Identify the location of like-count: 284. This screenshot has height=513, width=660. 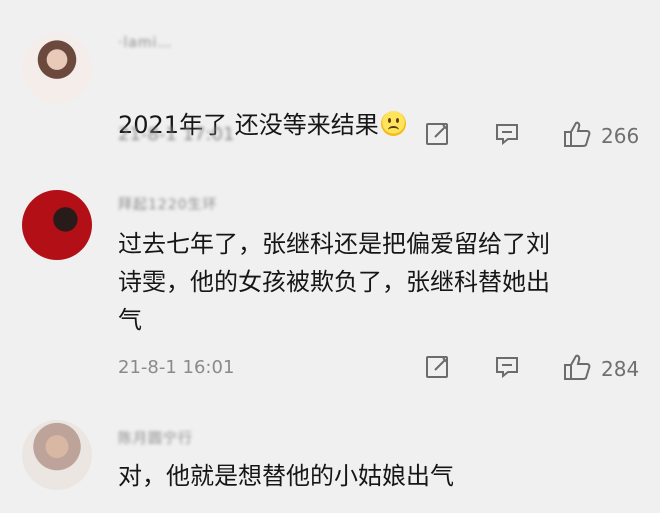
(620, 369).